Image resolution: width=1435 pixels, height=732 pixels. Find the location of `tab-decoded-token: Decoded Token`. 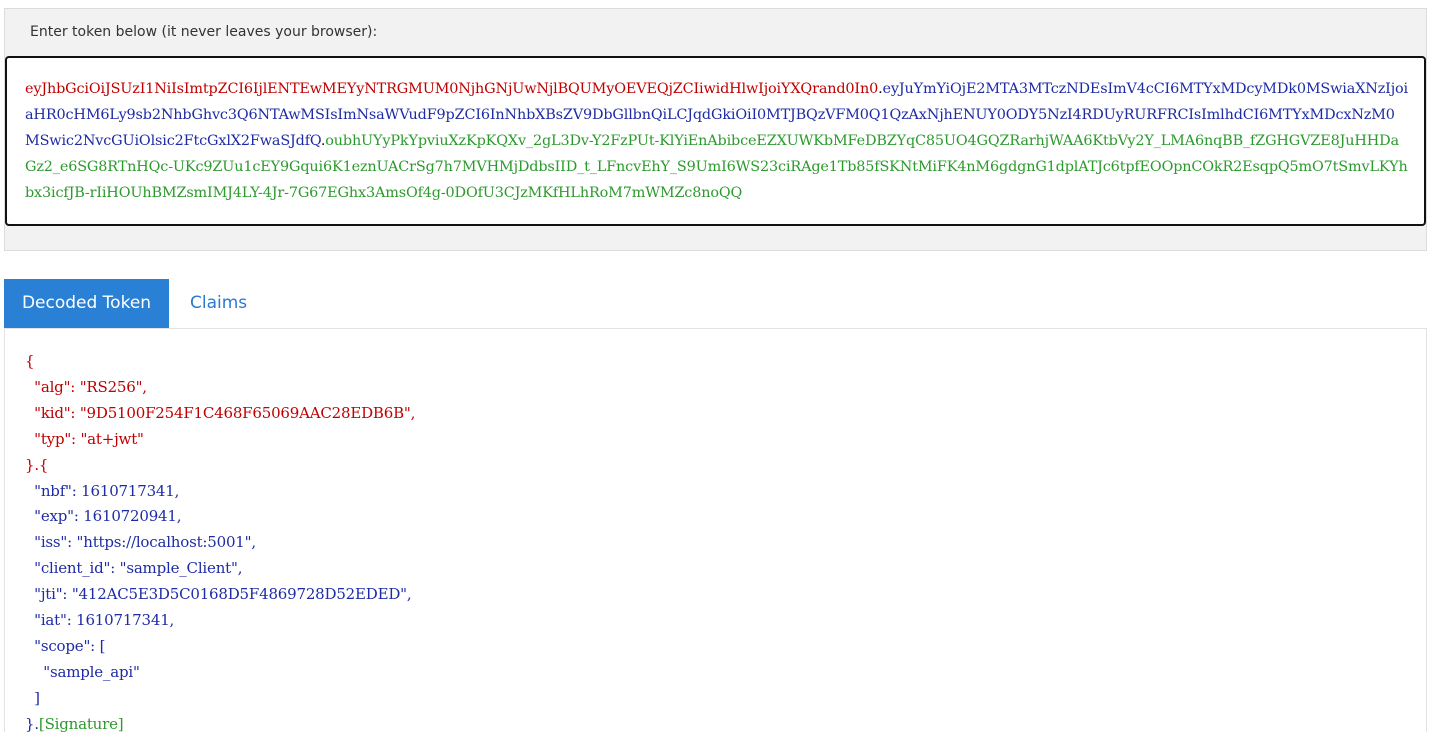

tab-decoded-token: Decoded Token is located at coordinates (86, 303).